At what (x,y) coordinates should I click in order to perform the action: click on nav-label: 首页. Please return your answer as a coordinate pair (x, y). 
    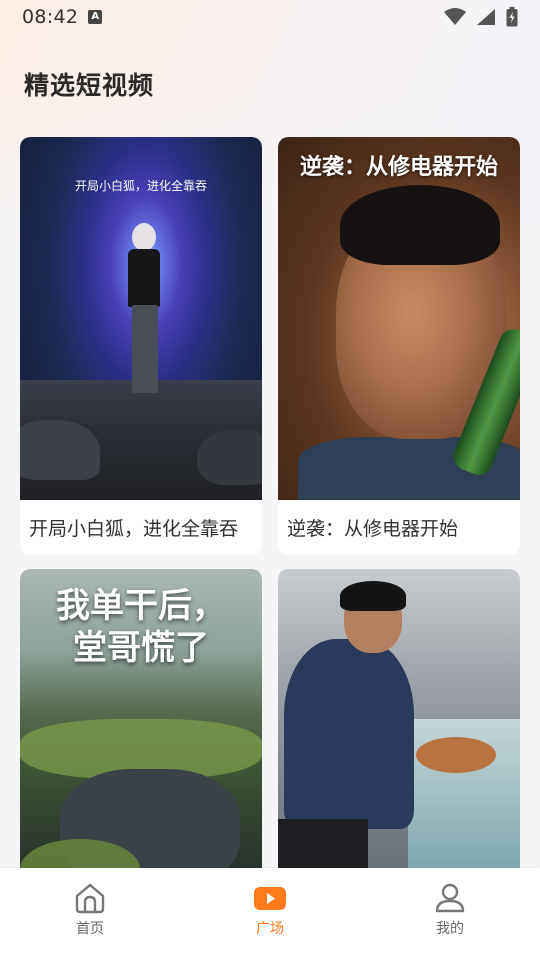
    Looking at the image, I should click on (90, 929).